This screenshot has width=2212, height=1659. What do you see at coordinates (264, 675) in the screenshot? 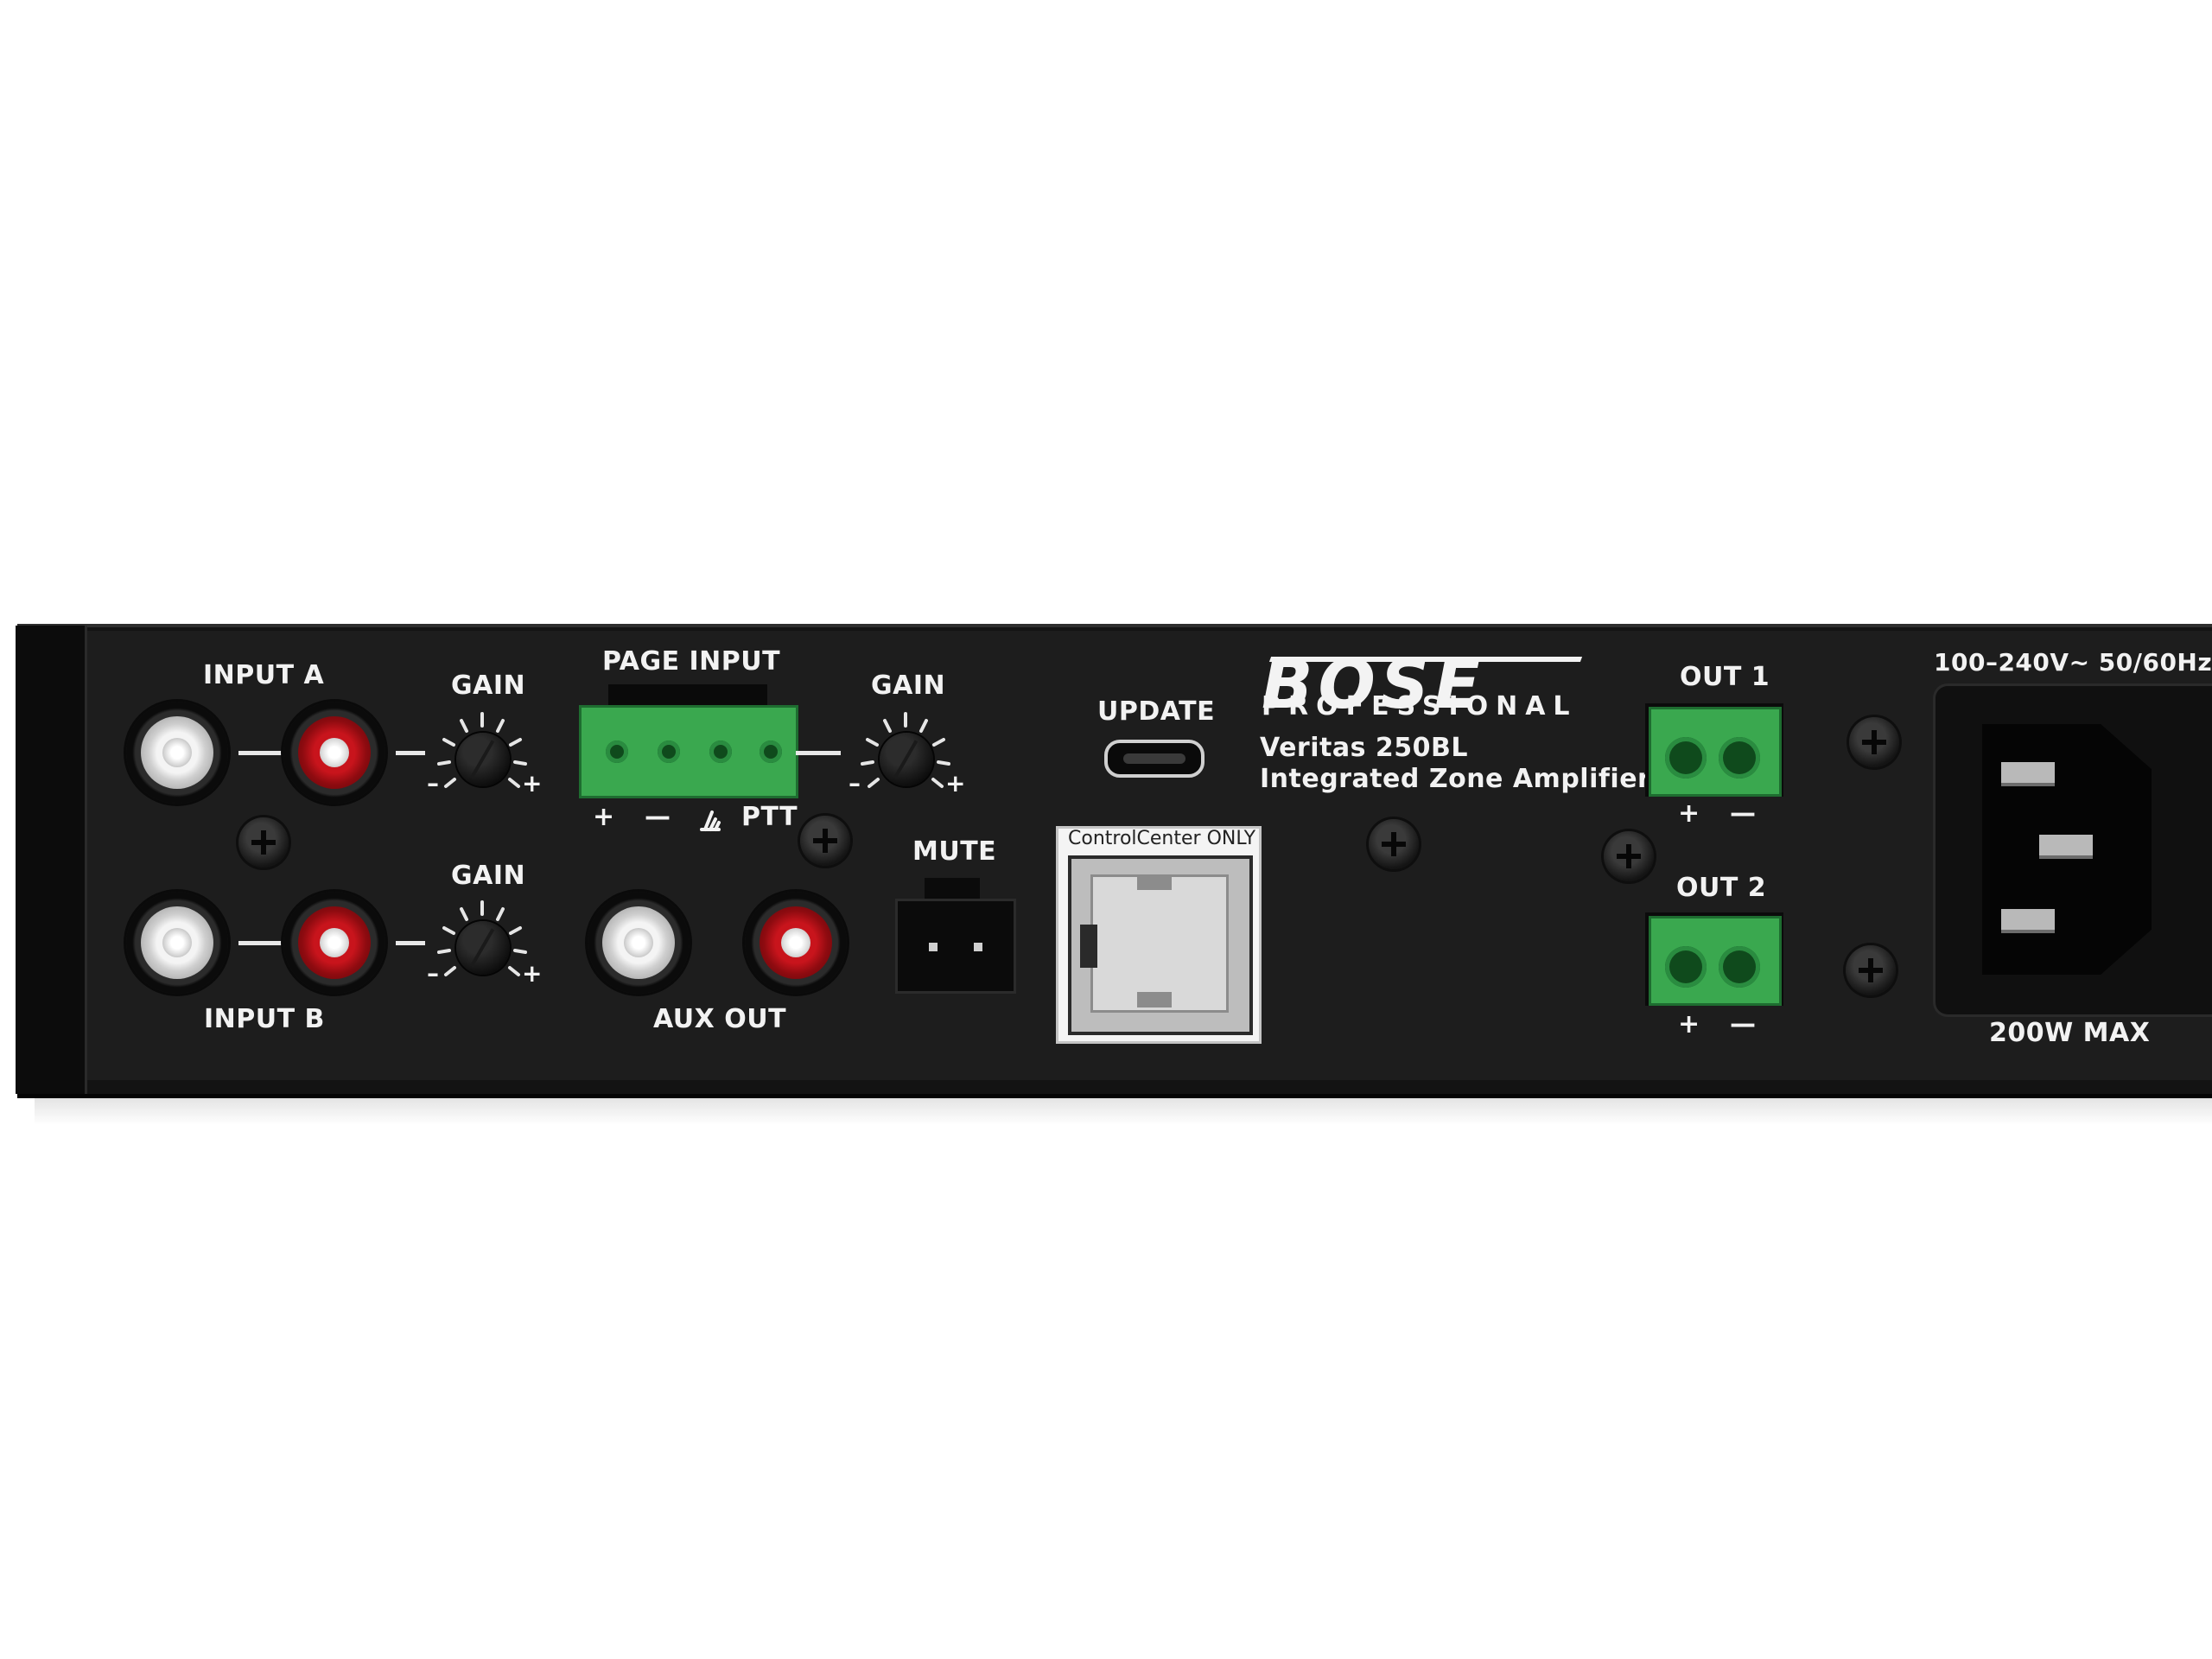
I see `input-a-label: INPUT A` at bounding box center [264, 675].